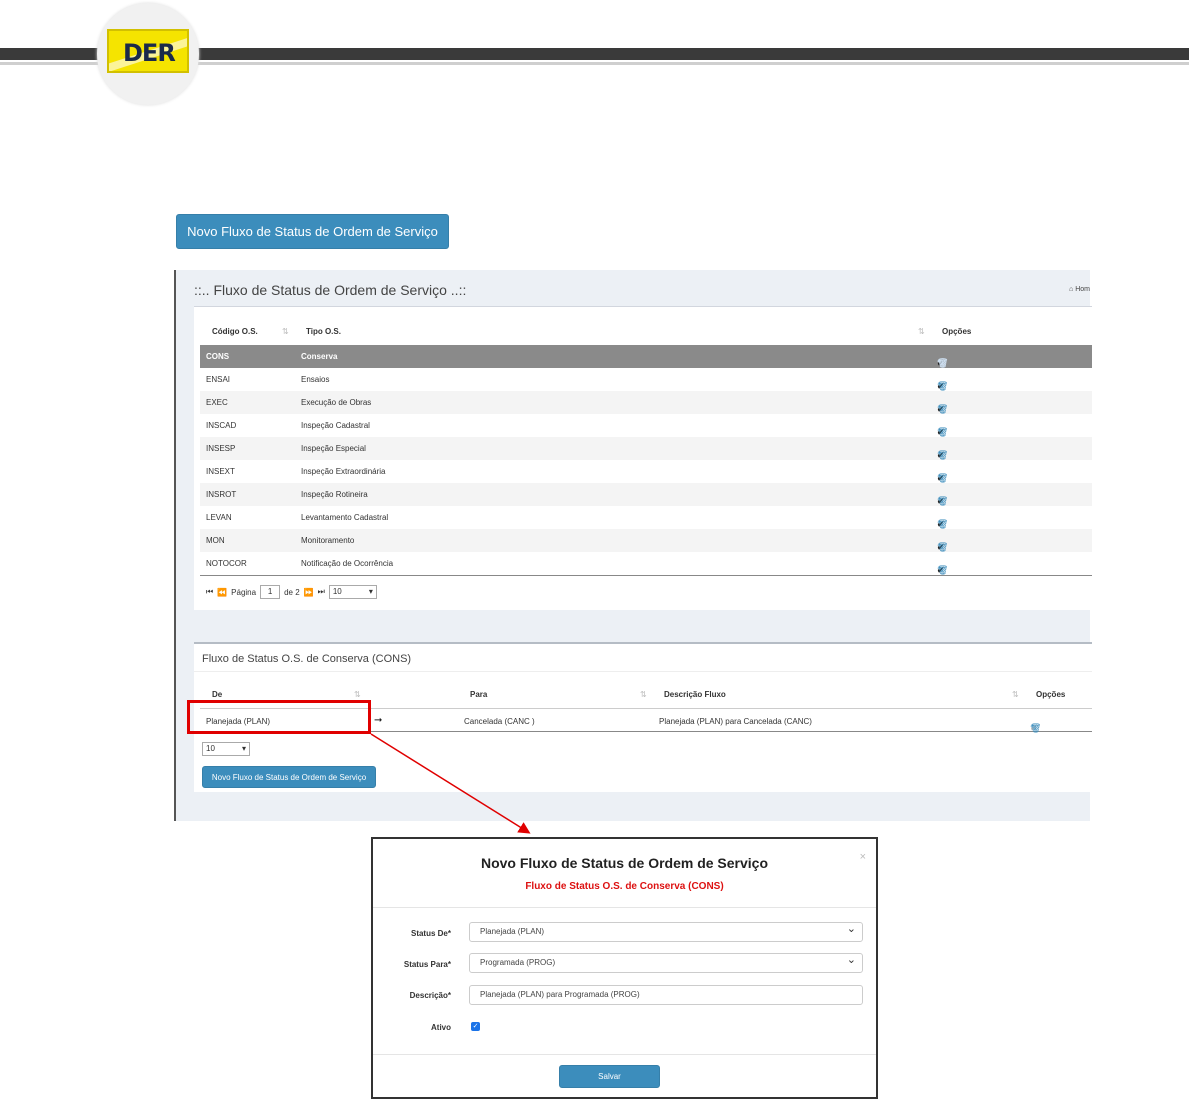  Describe the element at coordinates (666, 995) in the screenshot. I see `descricao-input: Planejada (PLAN) para Programada (PROG)` at that location.